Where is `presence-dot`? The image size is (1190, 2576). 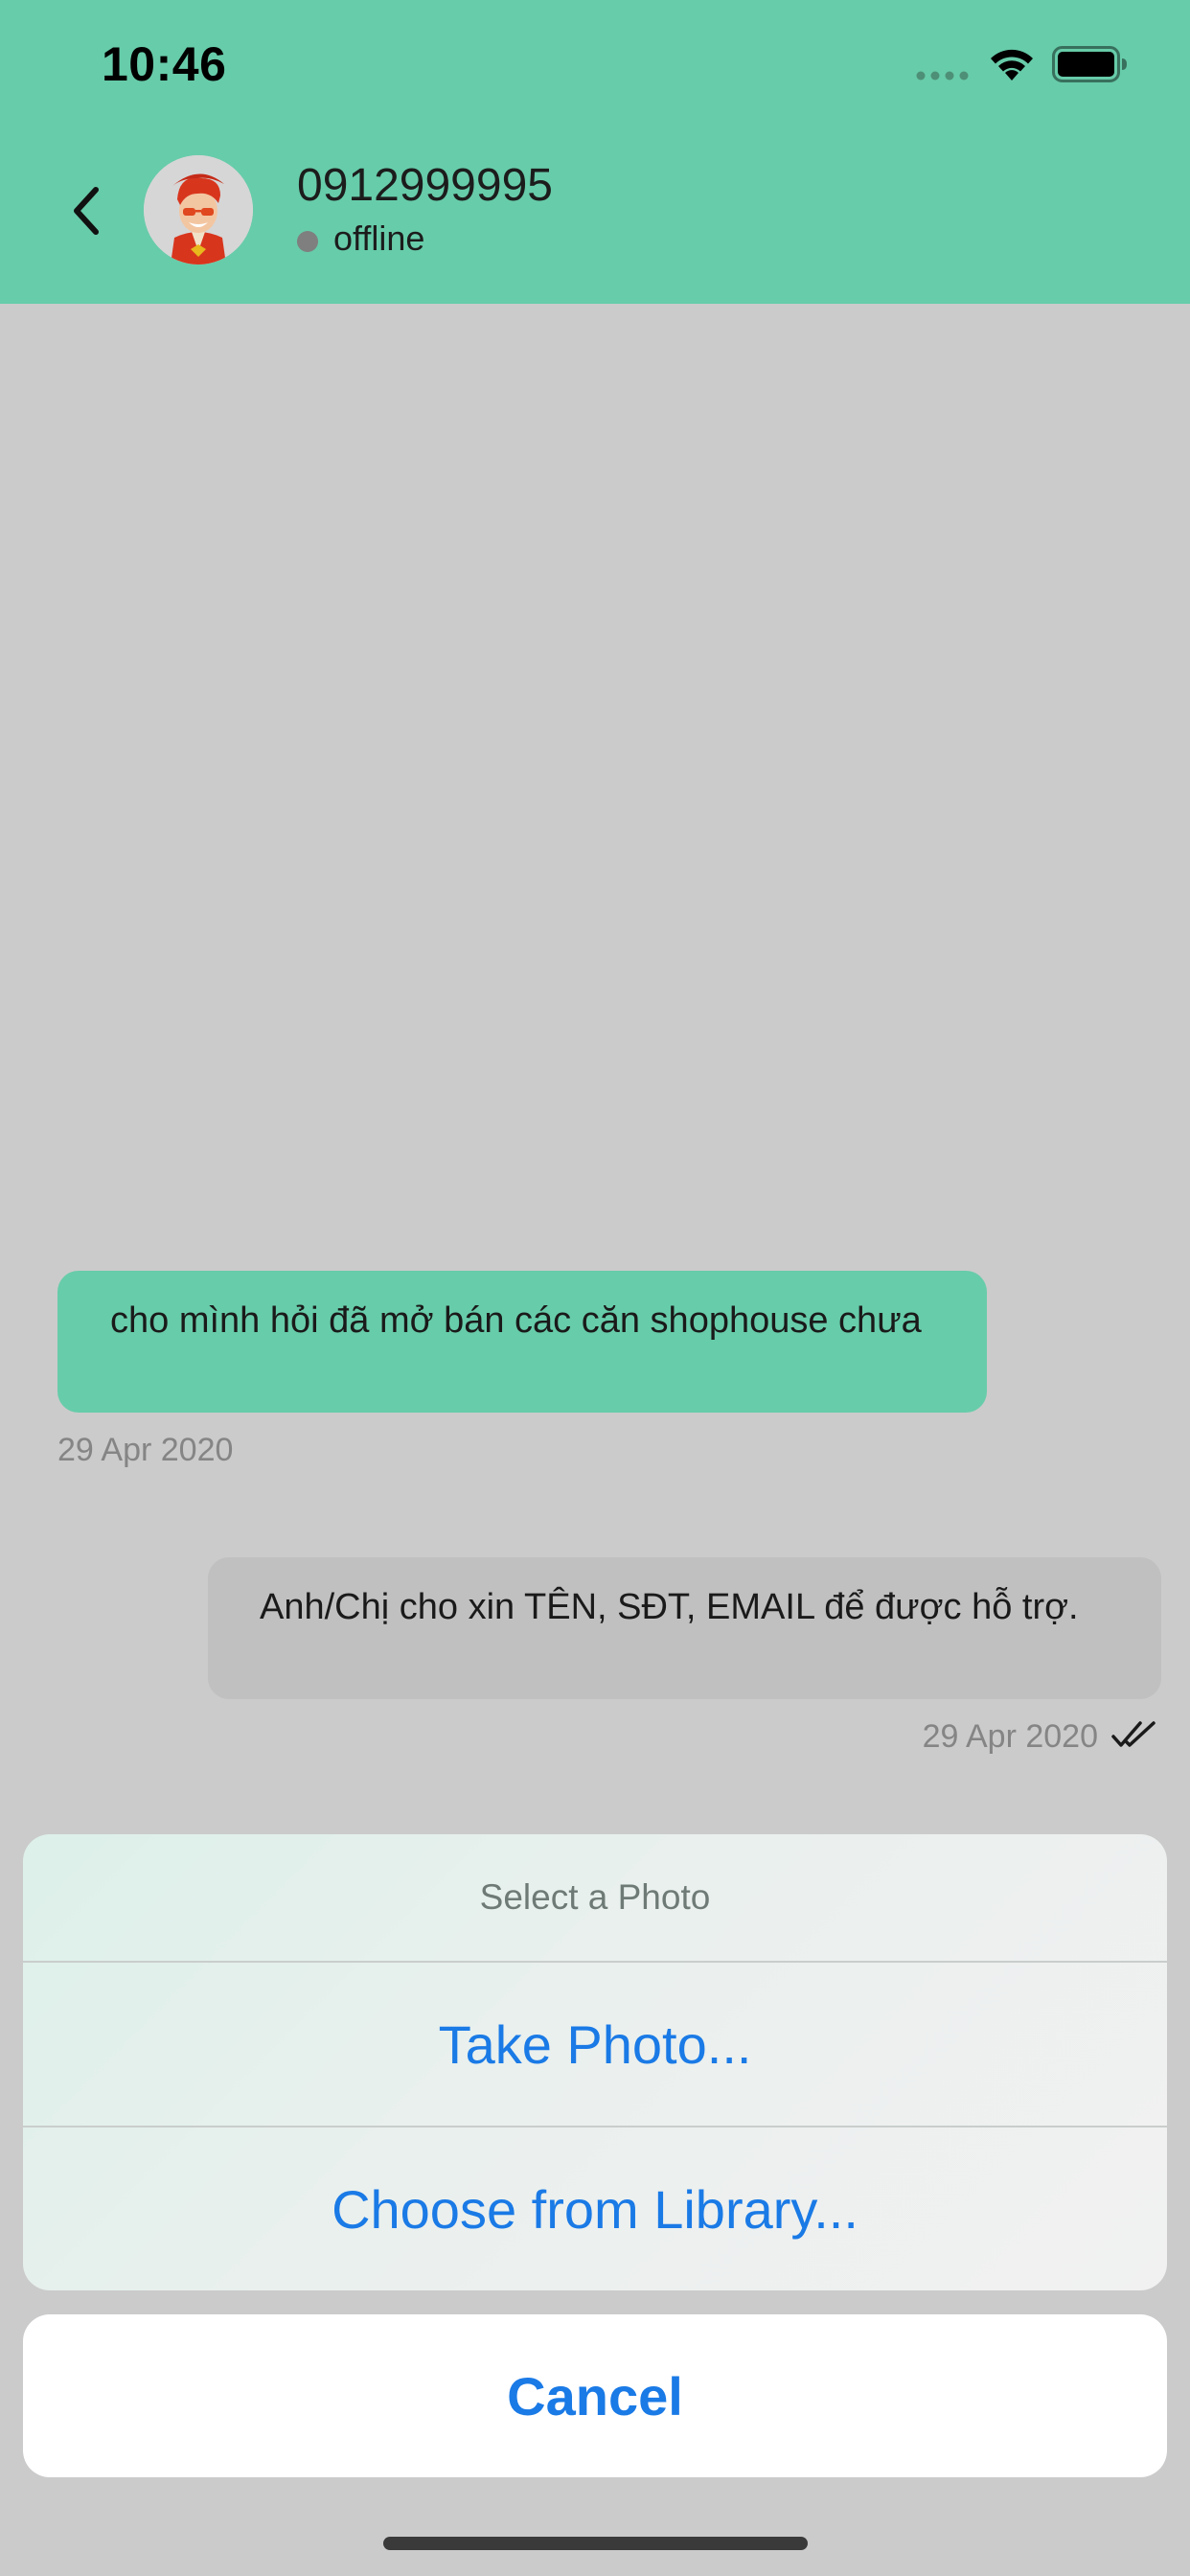
presence-dot is located at coordinates (308, 241).